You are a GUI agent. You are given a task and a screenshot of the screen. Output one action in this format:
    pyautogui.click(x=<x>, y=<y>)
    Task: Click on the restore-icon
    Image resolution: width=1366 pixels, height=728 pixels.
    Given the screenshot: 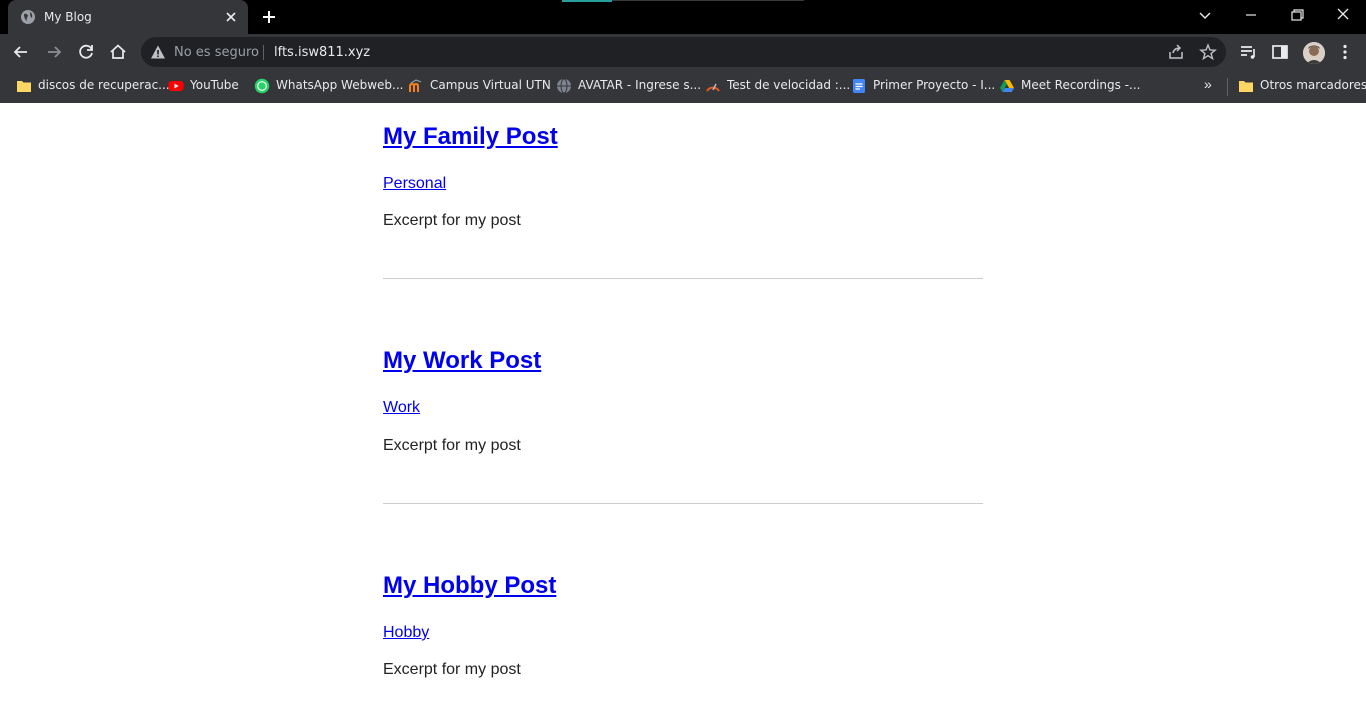 What is the action you would take?
    pyautogui.click(x=1297, y=15)
    